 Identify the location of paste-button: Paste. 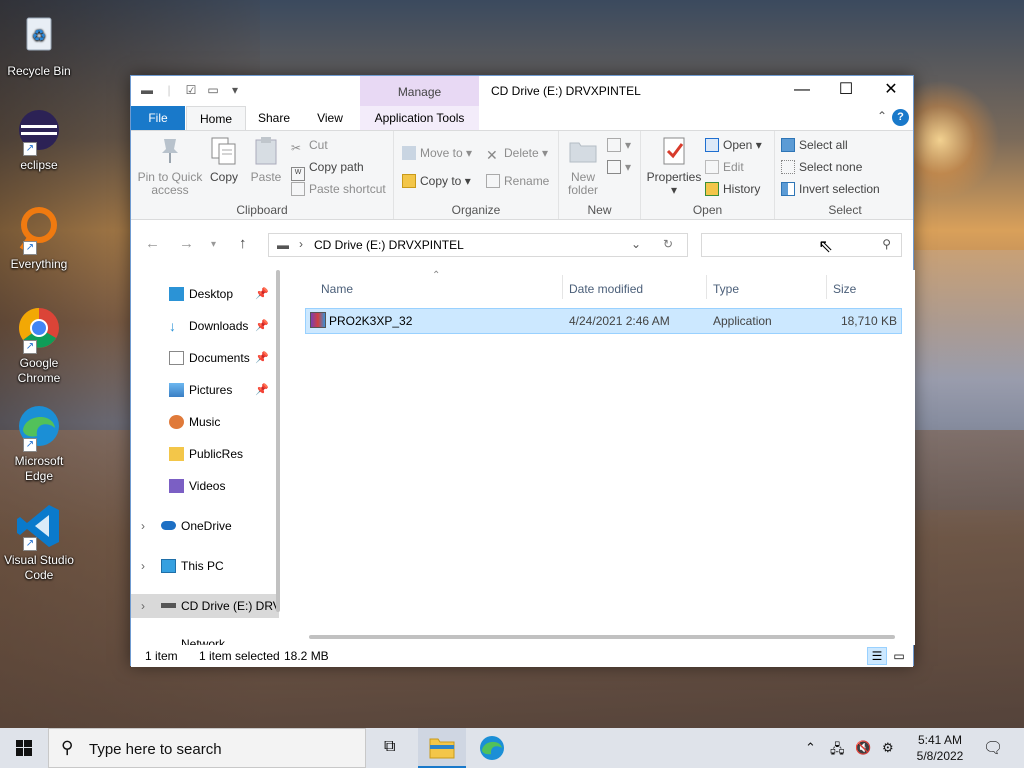
(266, 159).